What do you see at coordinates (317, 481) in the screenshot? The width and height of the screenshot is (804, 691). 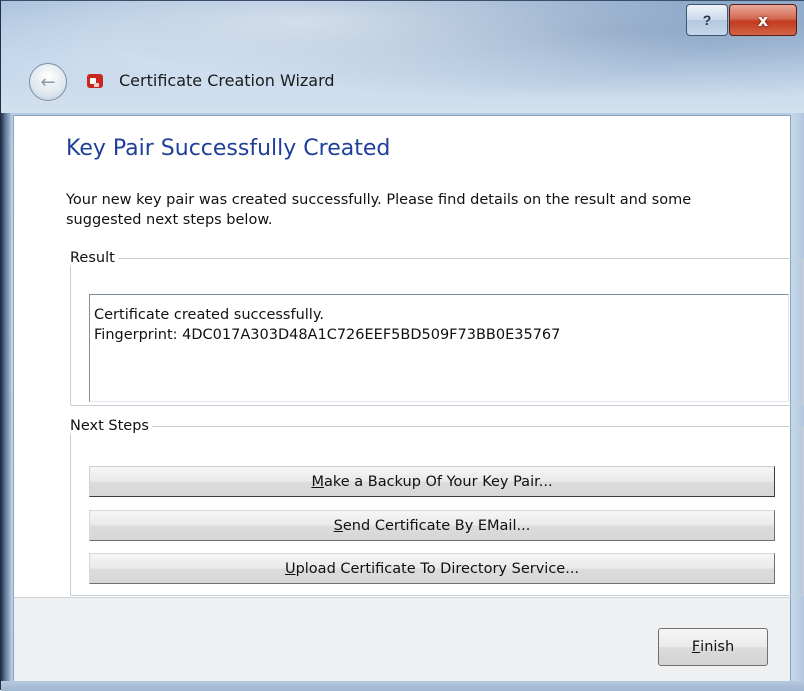 I see `backup-mnemonic: M` at bounding box center [317, 481].